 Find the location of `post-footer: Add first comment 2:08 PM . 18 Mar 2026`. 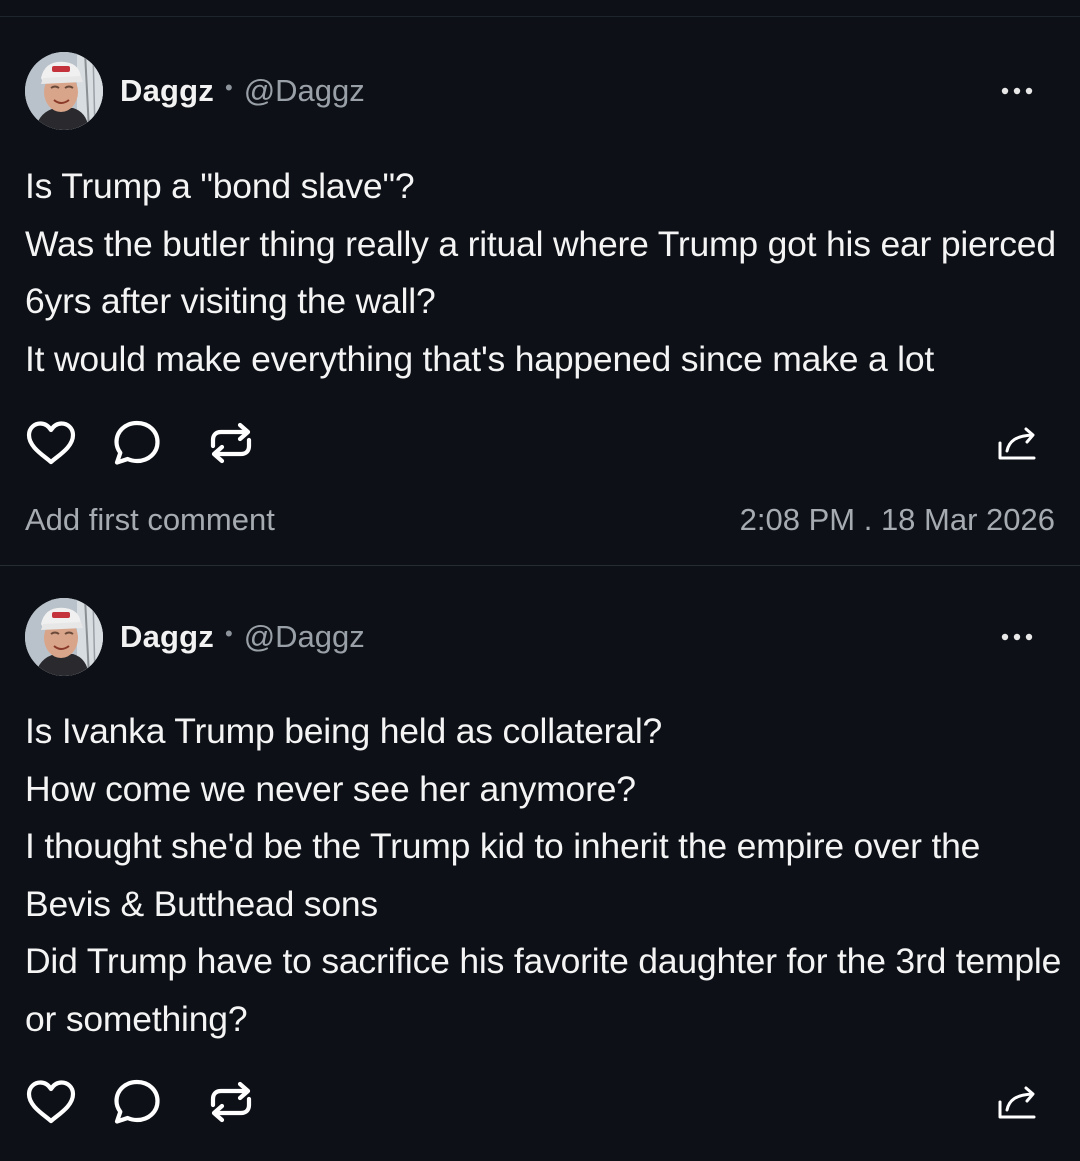

post-footer: Add first comment 2:08 PM . 18 Mar 2026 is located at coordinates (540, 520).